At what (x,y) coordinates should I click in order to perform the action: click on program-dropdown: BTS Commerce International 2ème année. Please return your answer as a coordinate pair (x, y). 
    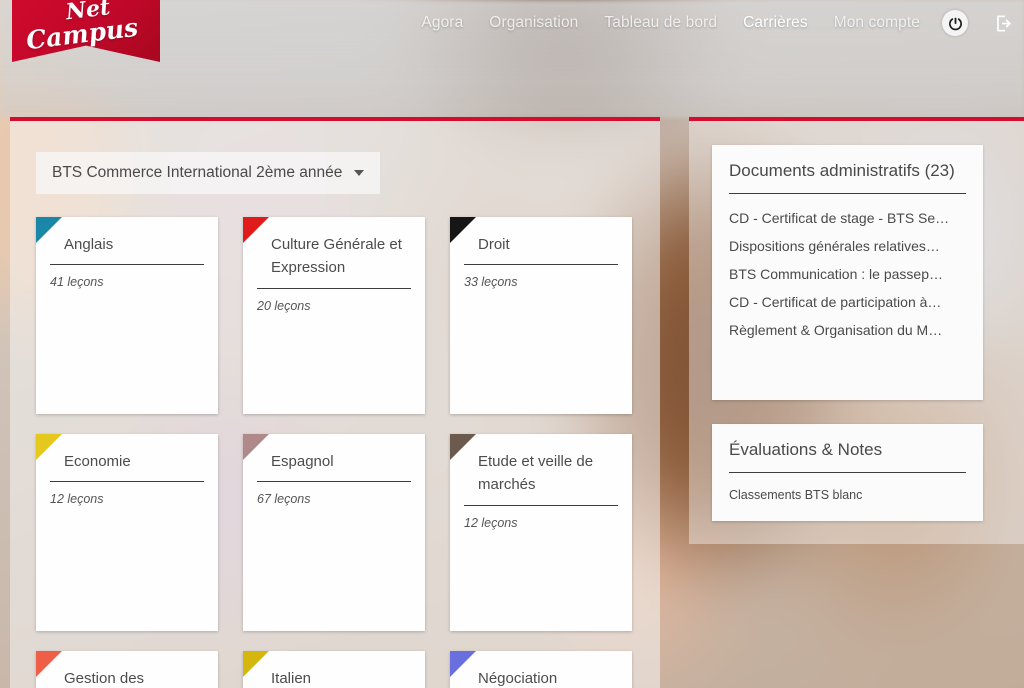
    Looking at the image, I should click on (208, 173).